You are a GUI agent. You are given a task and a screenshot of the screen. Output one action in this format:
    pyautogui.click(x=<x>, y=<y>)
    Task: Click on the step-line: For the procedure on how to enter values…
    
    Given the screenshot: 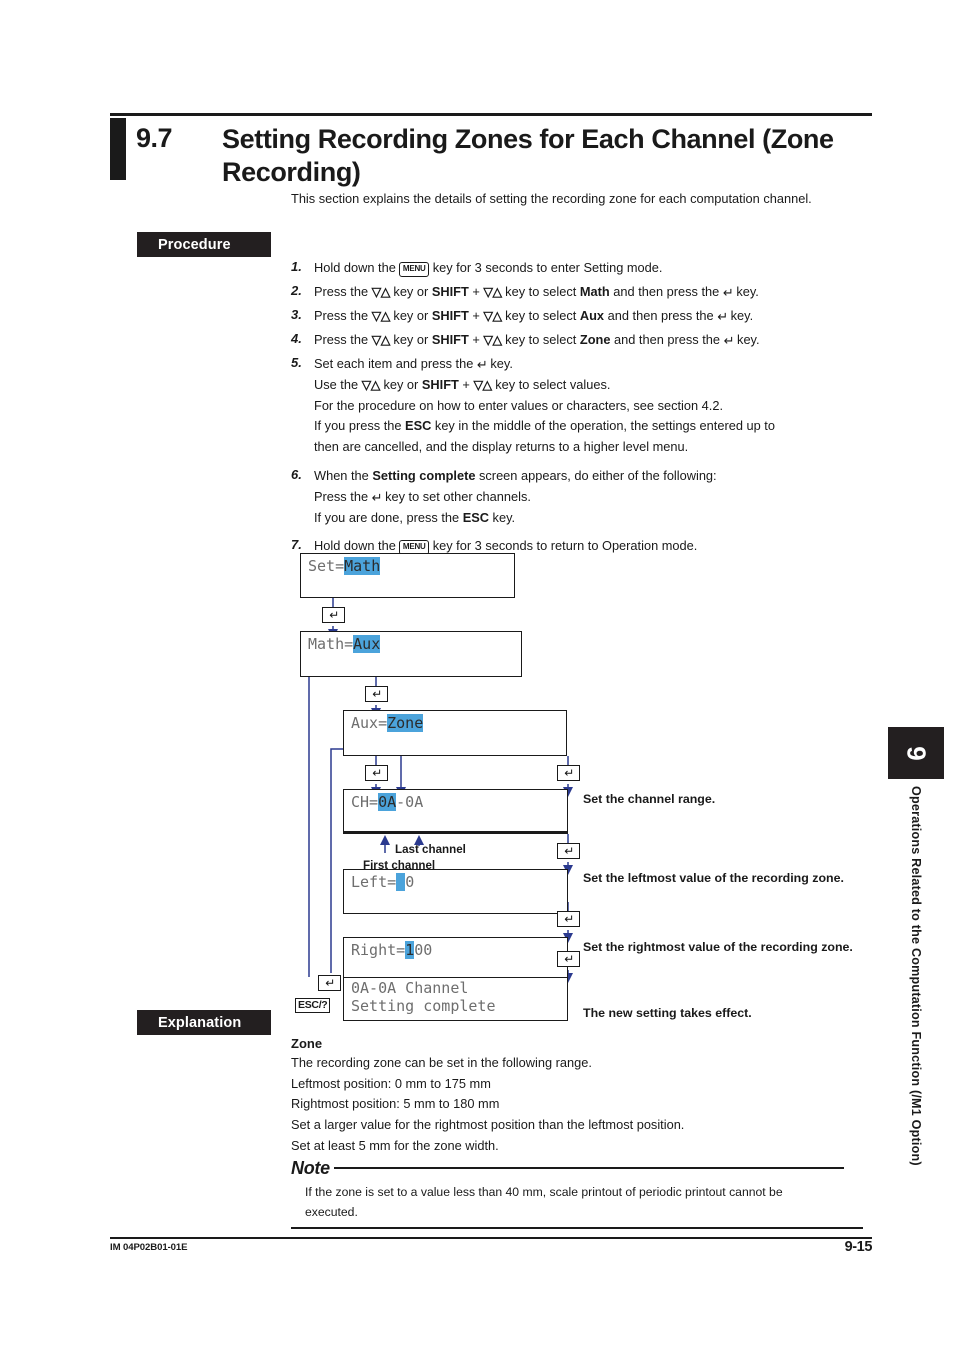 What is the action you would take?
    pyautogui.click(x=519, y=405)
    